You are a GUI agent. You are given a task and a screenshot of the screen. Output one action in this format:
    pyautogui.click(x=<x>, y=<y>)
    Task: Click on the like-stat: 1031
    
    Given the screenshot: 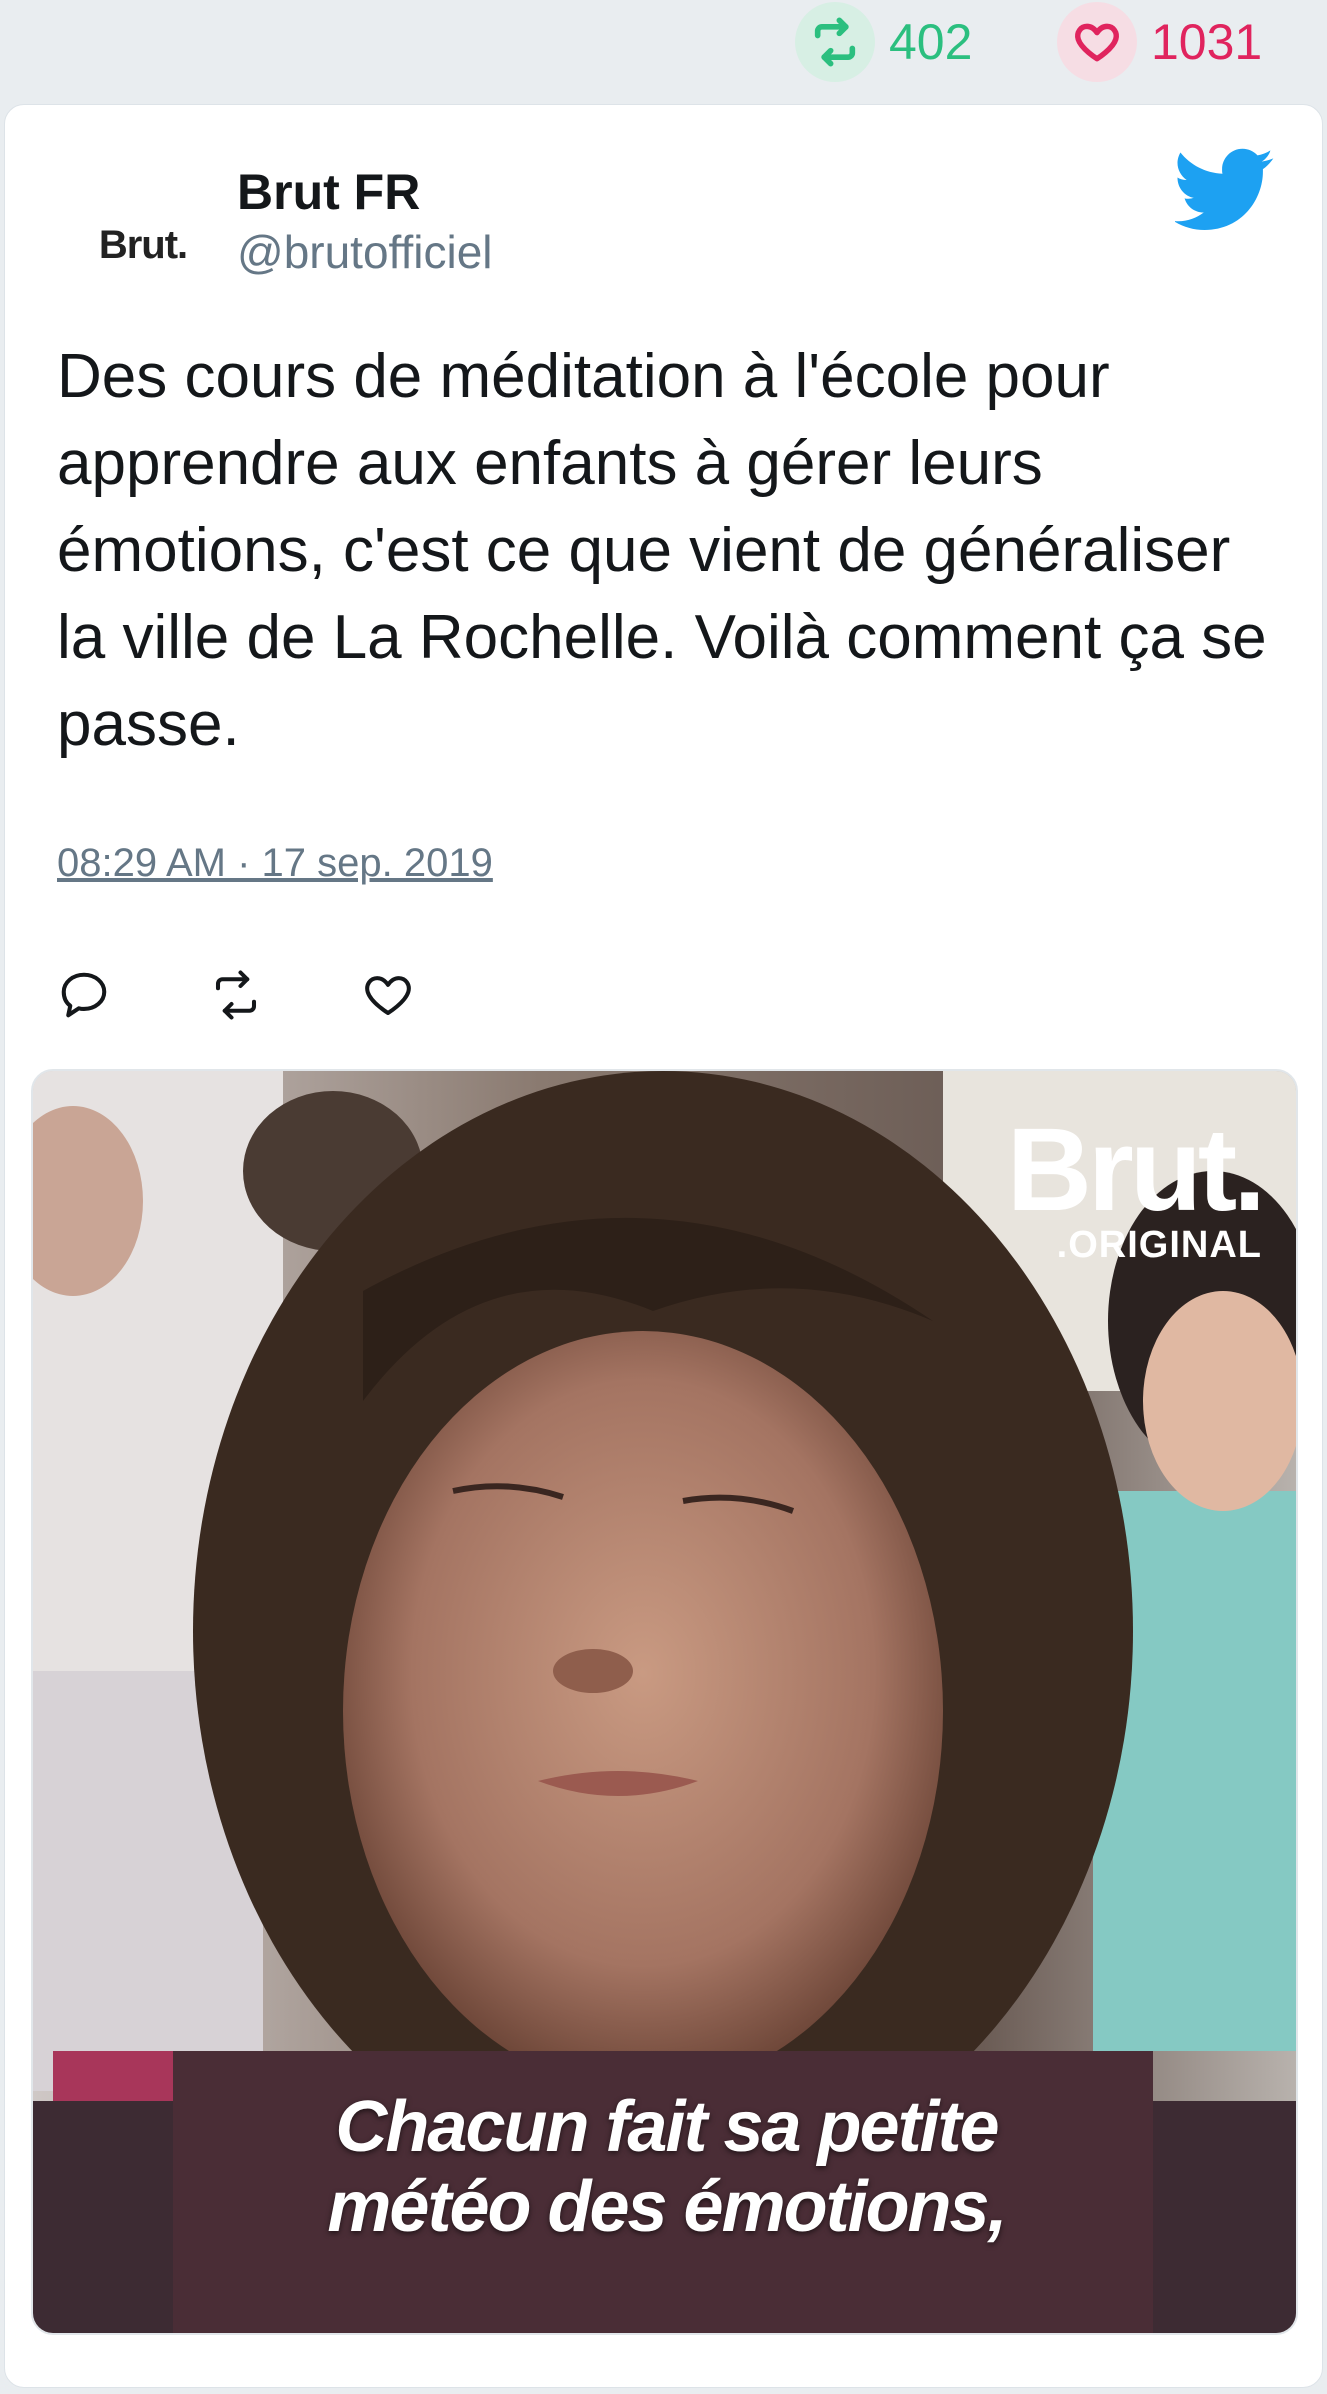 What is the action you would take?
    pyautogui.click(x=1160, y=42)
    